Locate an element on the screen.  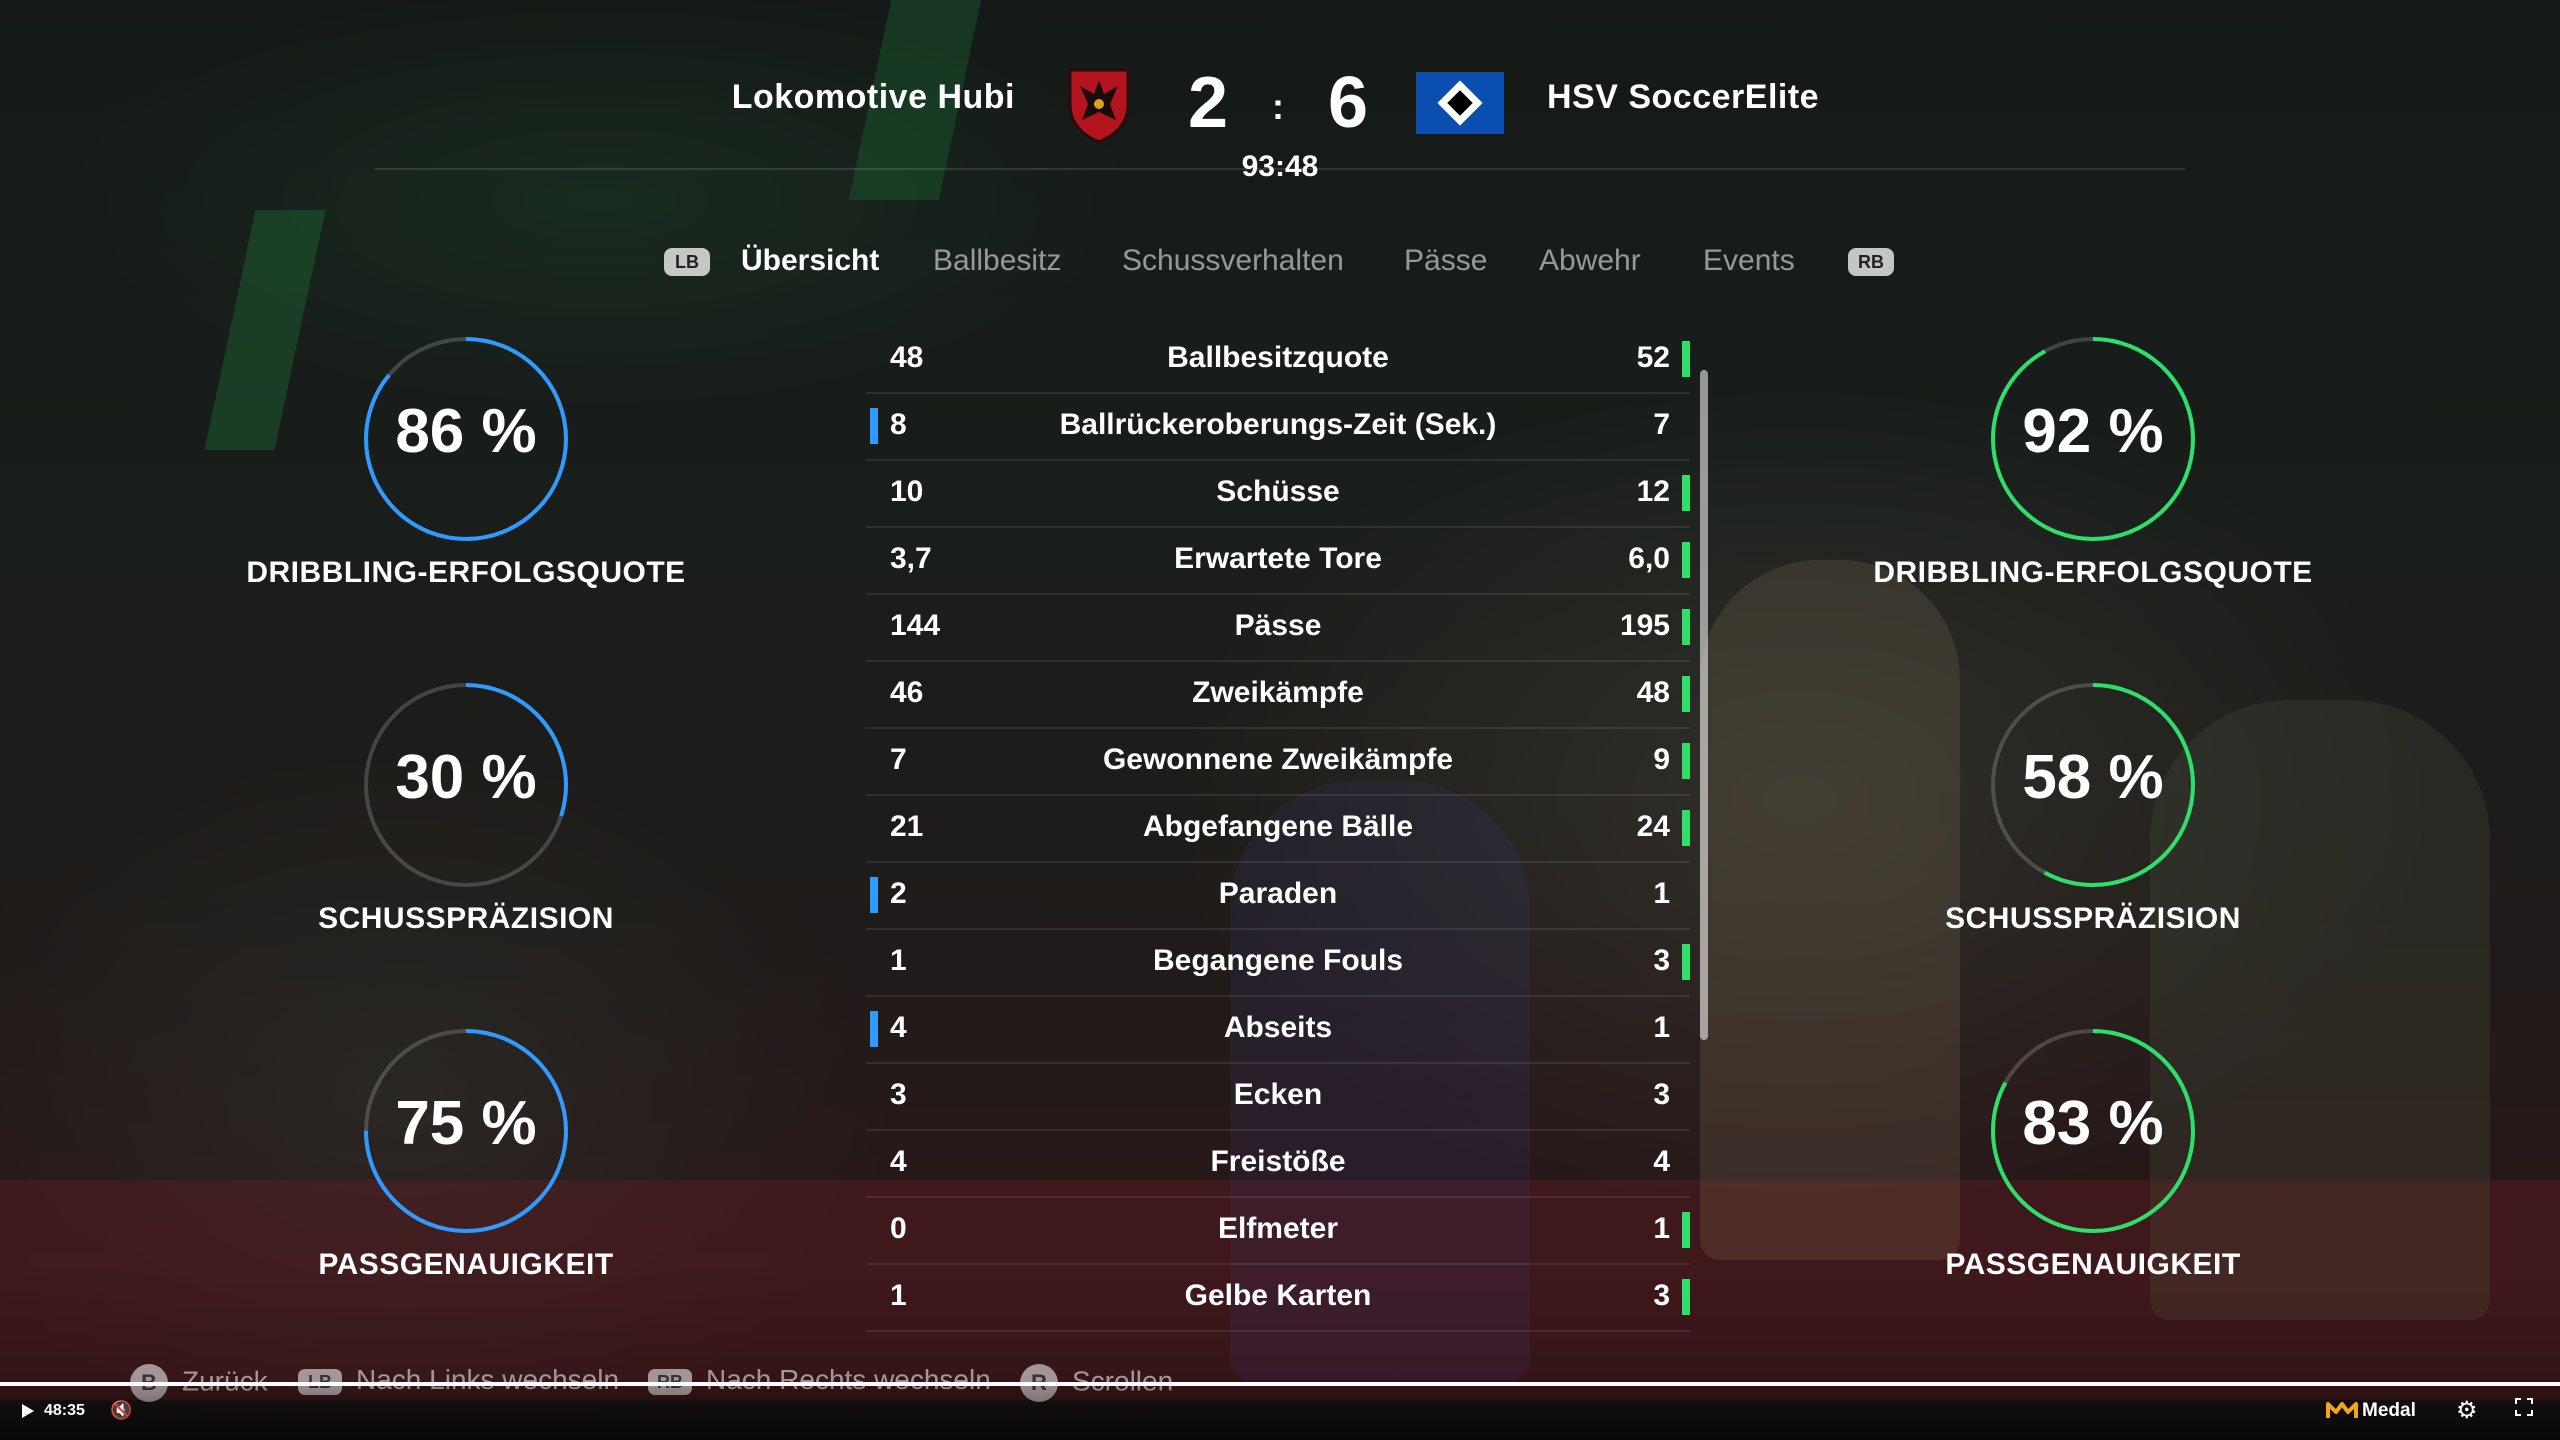
tab-abwehr: Abwehr is located at coordinates (1590, 261).